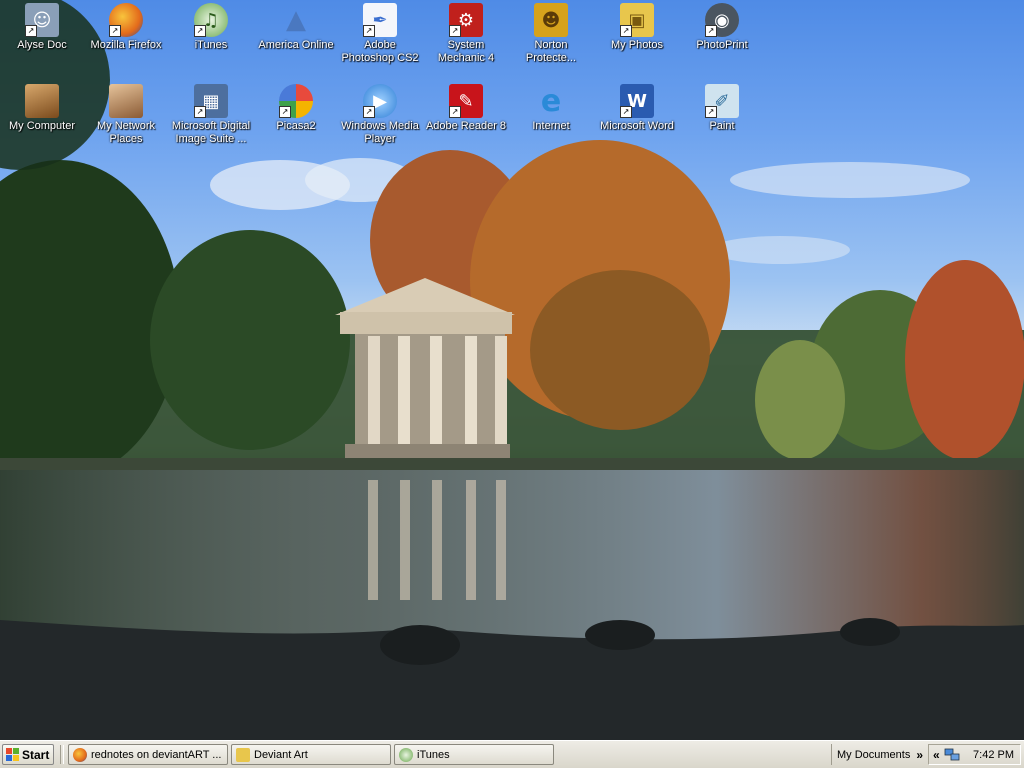 This screenshot has width=1024, height=768. What do you see at coordinates (36, 754) in the screenshot?
I see `start-label: Start` at bounding box center [36, 754].